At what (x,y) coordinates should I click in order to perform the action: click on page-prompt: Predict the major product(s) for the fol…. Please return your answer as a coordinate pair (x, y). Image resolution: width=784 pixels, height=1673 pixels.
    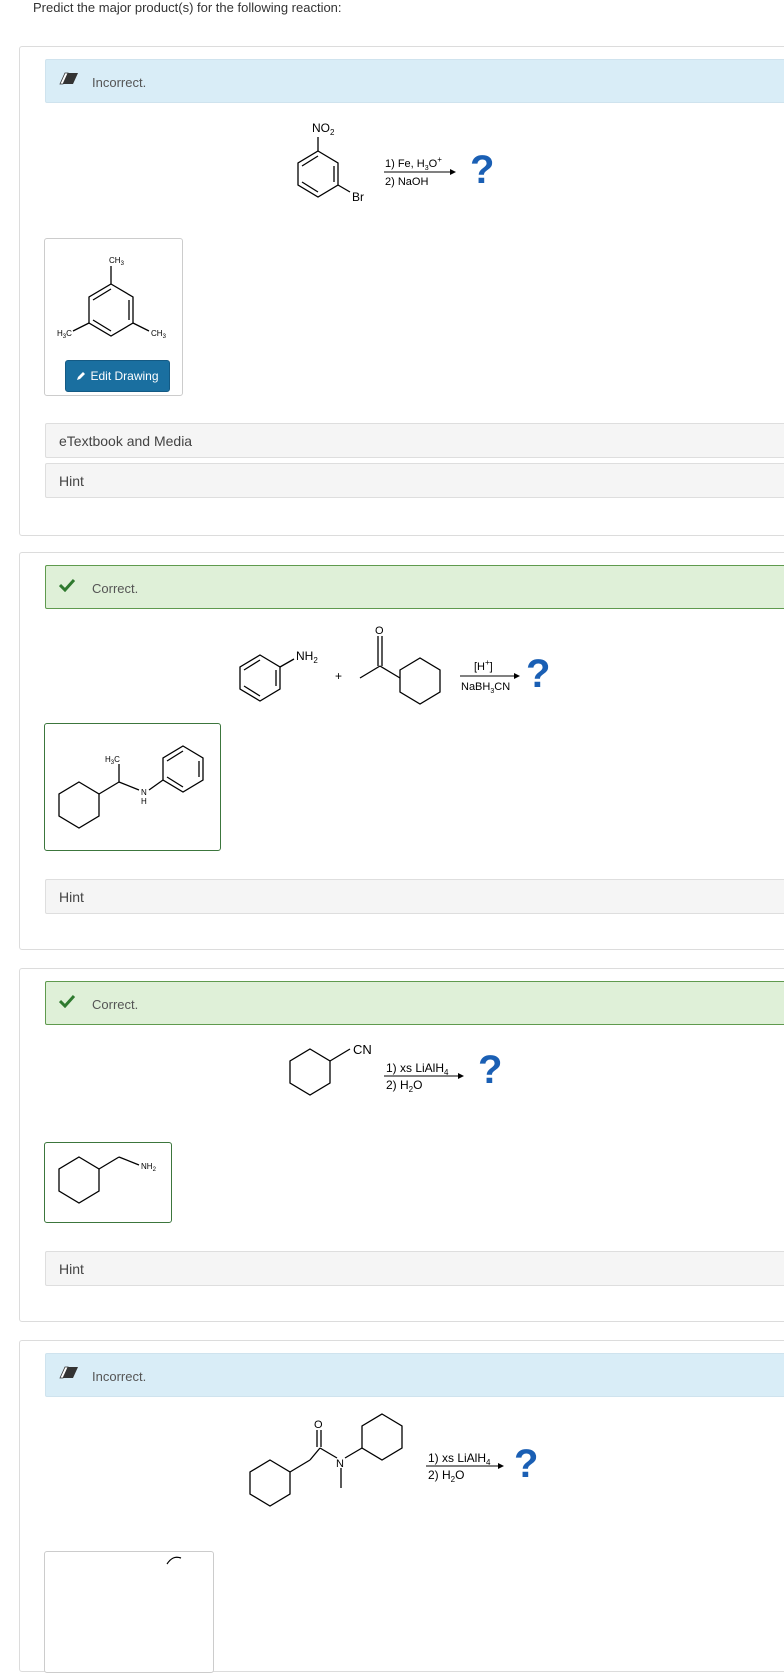
    Looking at the image, I should click on (187, 7).